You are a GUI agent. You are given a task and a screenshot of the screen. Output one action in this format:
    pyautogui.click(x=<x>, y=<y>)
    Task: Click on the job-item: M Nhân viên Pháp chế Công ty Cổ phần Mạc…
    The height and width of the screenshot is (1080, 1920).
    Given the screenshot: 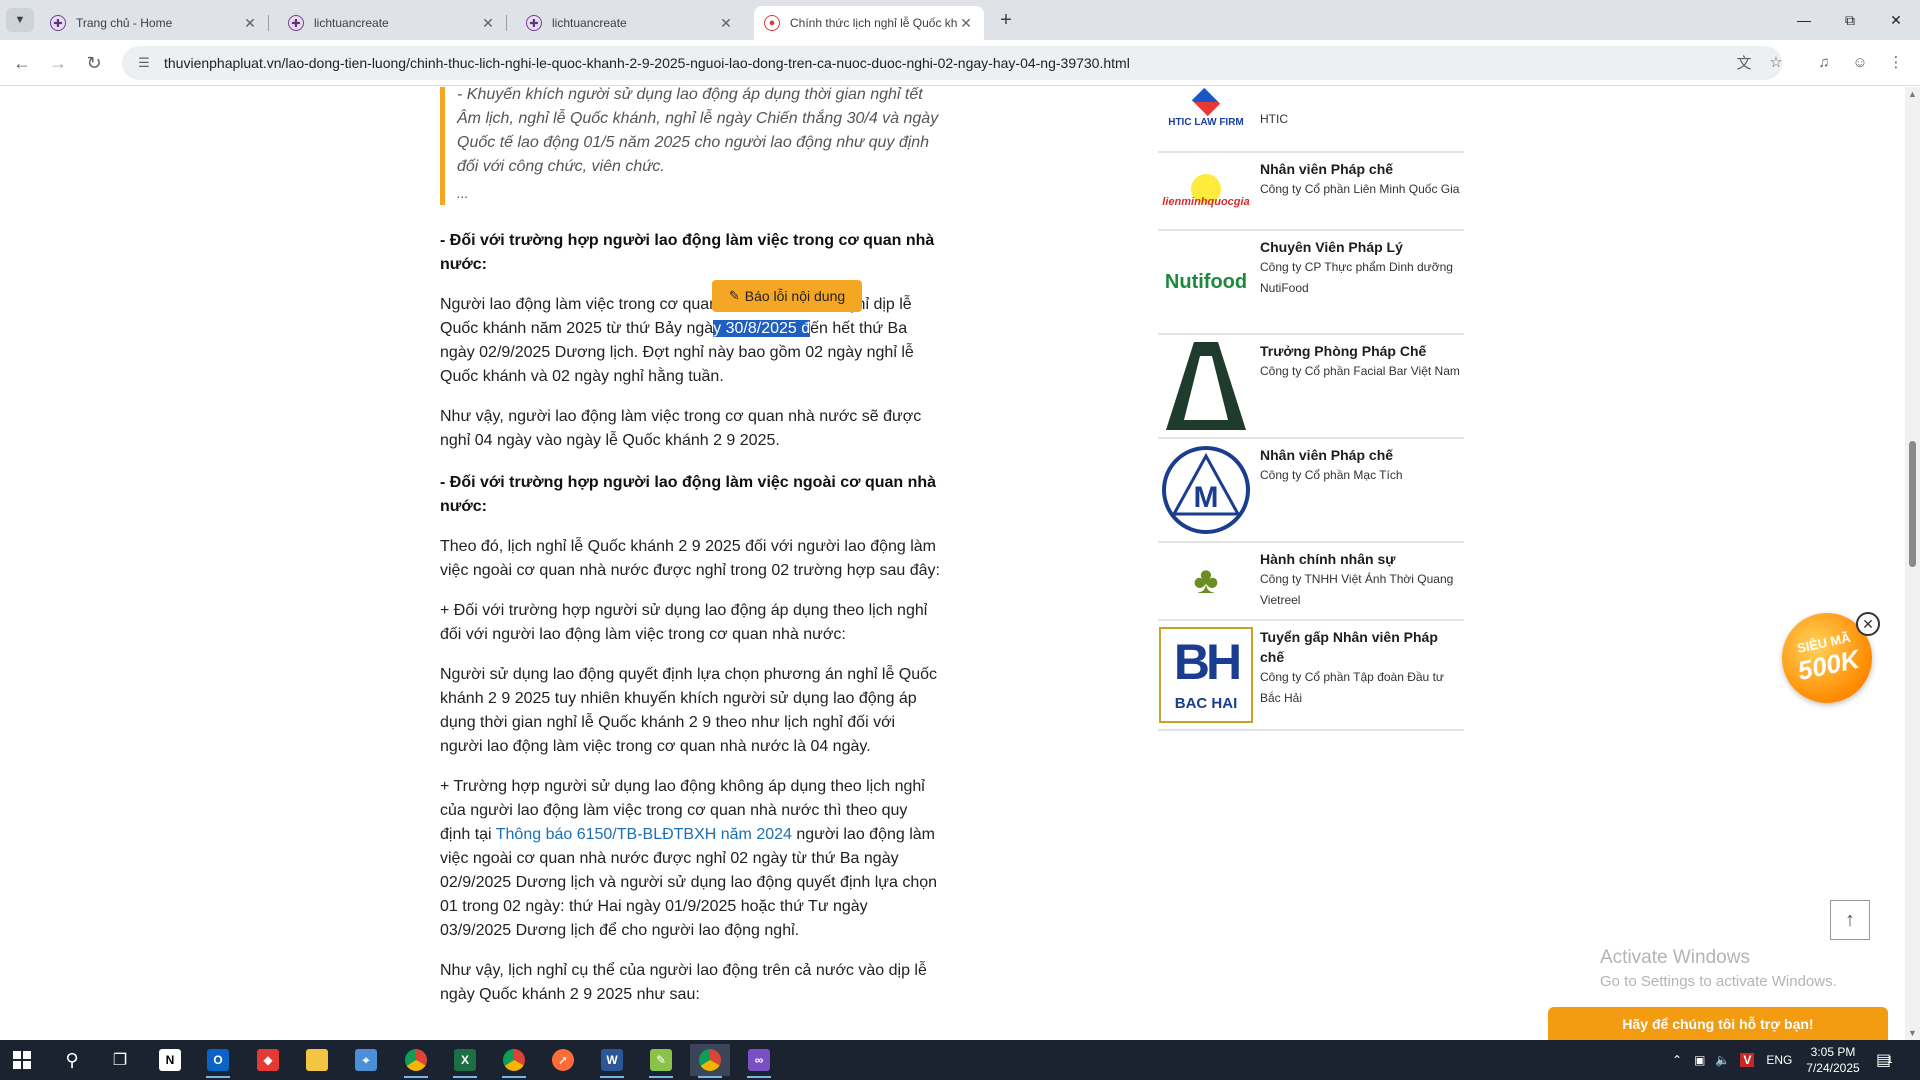 What is the action you would take?
    pyautogui.click(x=1311, y=491)
    